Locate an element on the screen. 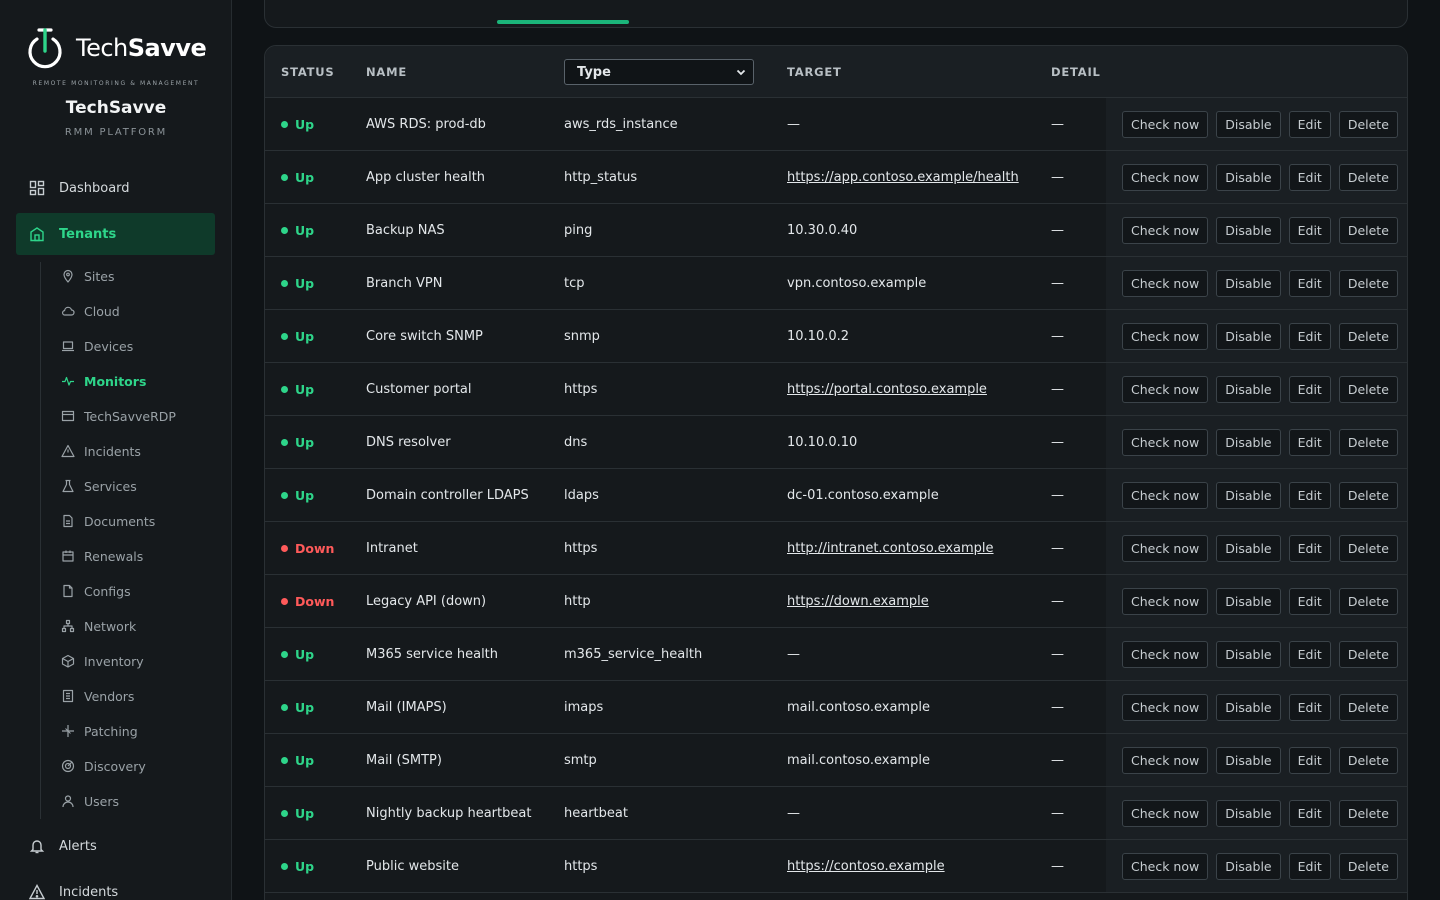  nav-tenants: Tenants is located at coordinates (115, 234).